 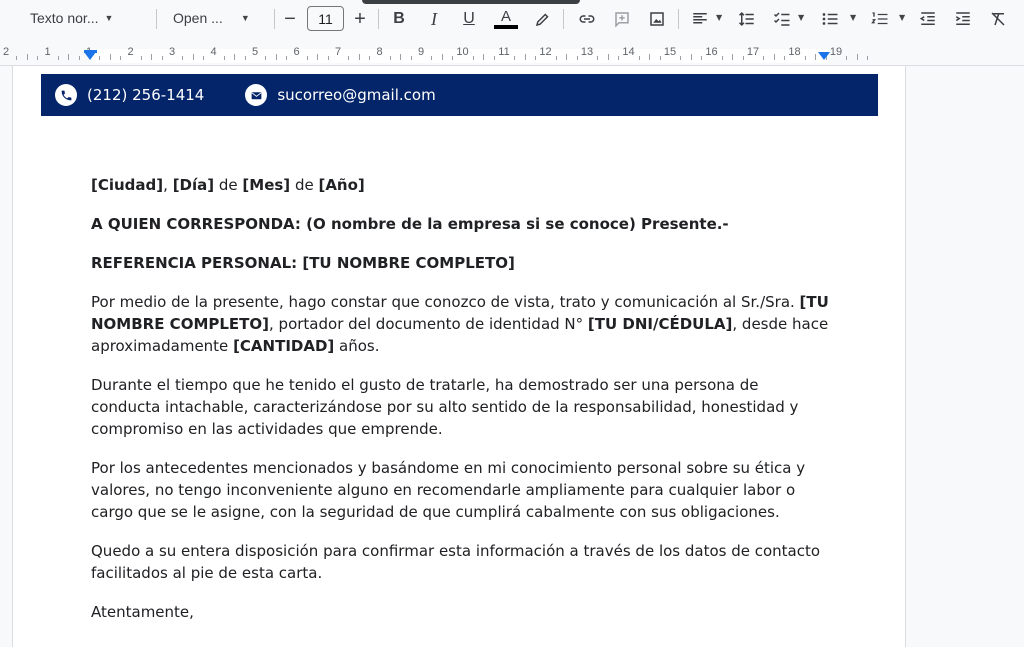 I want to click on numbered-list-button, so click(x=880, y=19).